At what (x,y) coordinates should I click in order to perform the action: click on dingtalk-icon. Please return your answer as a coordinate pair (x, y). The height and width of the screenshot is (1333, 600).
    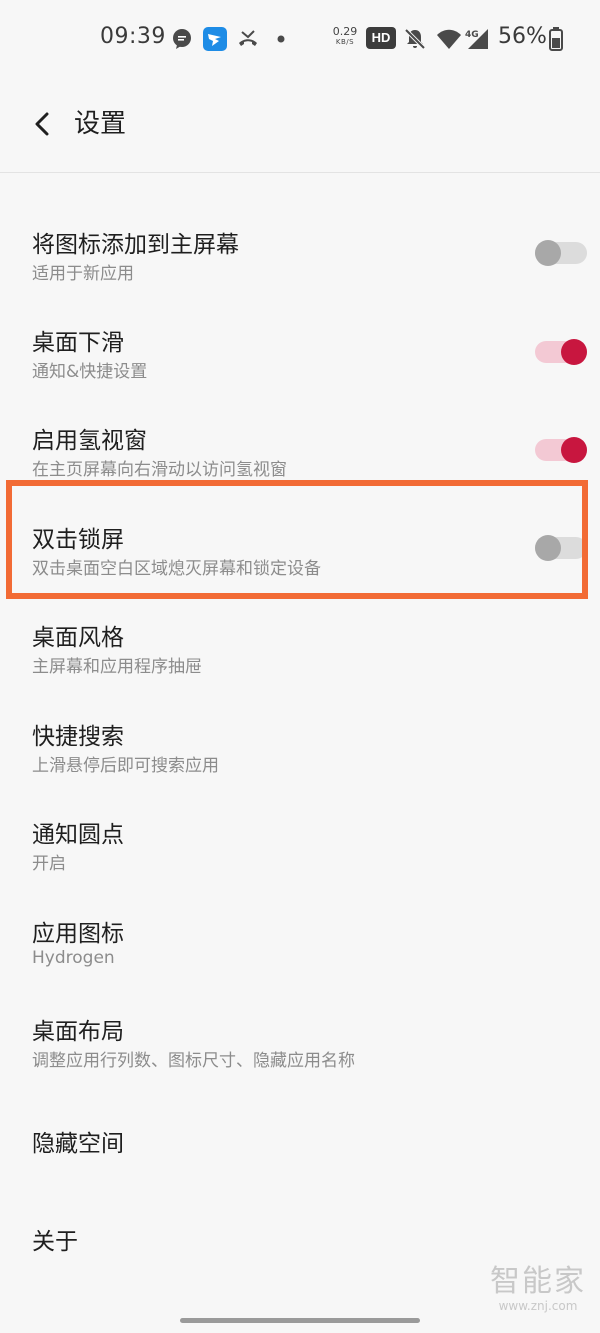
    Looking at the image, I should click on (215, 39).